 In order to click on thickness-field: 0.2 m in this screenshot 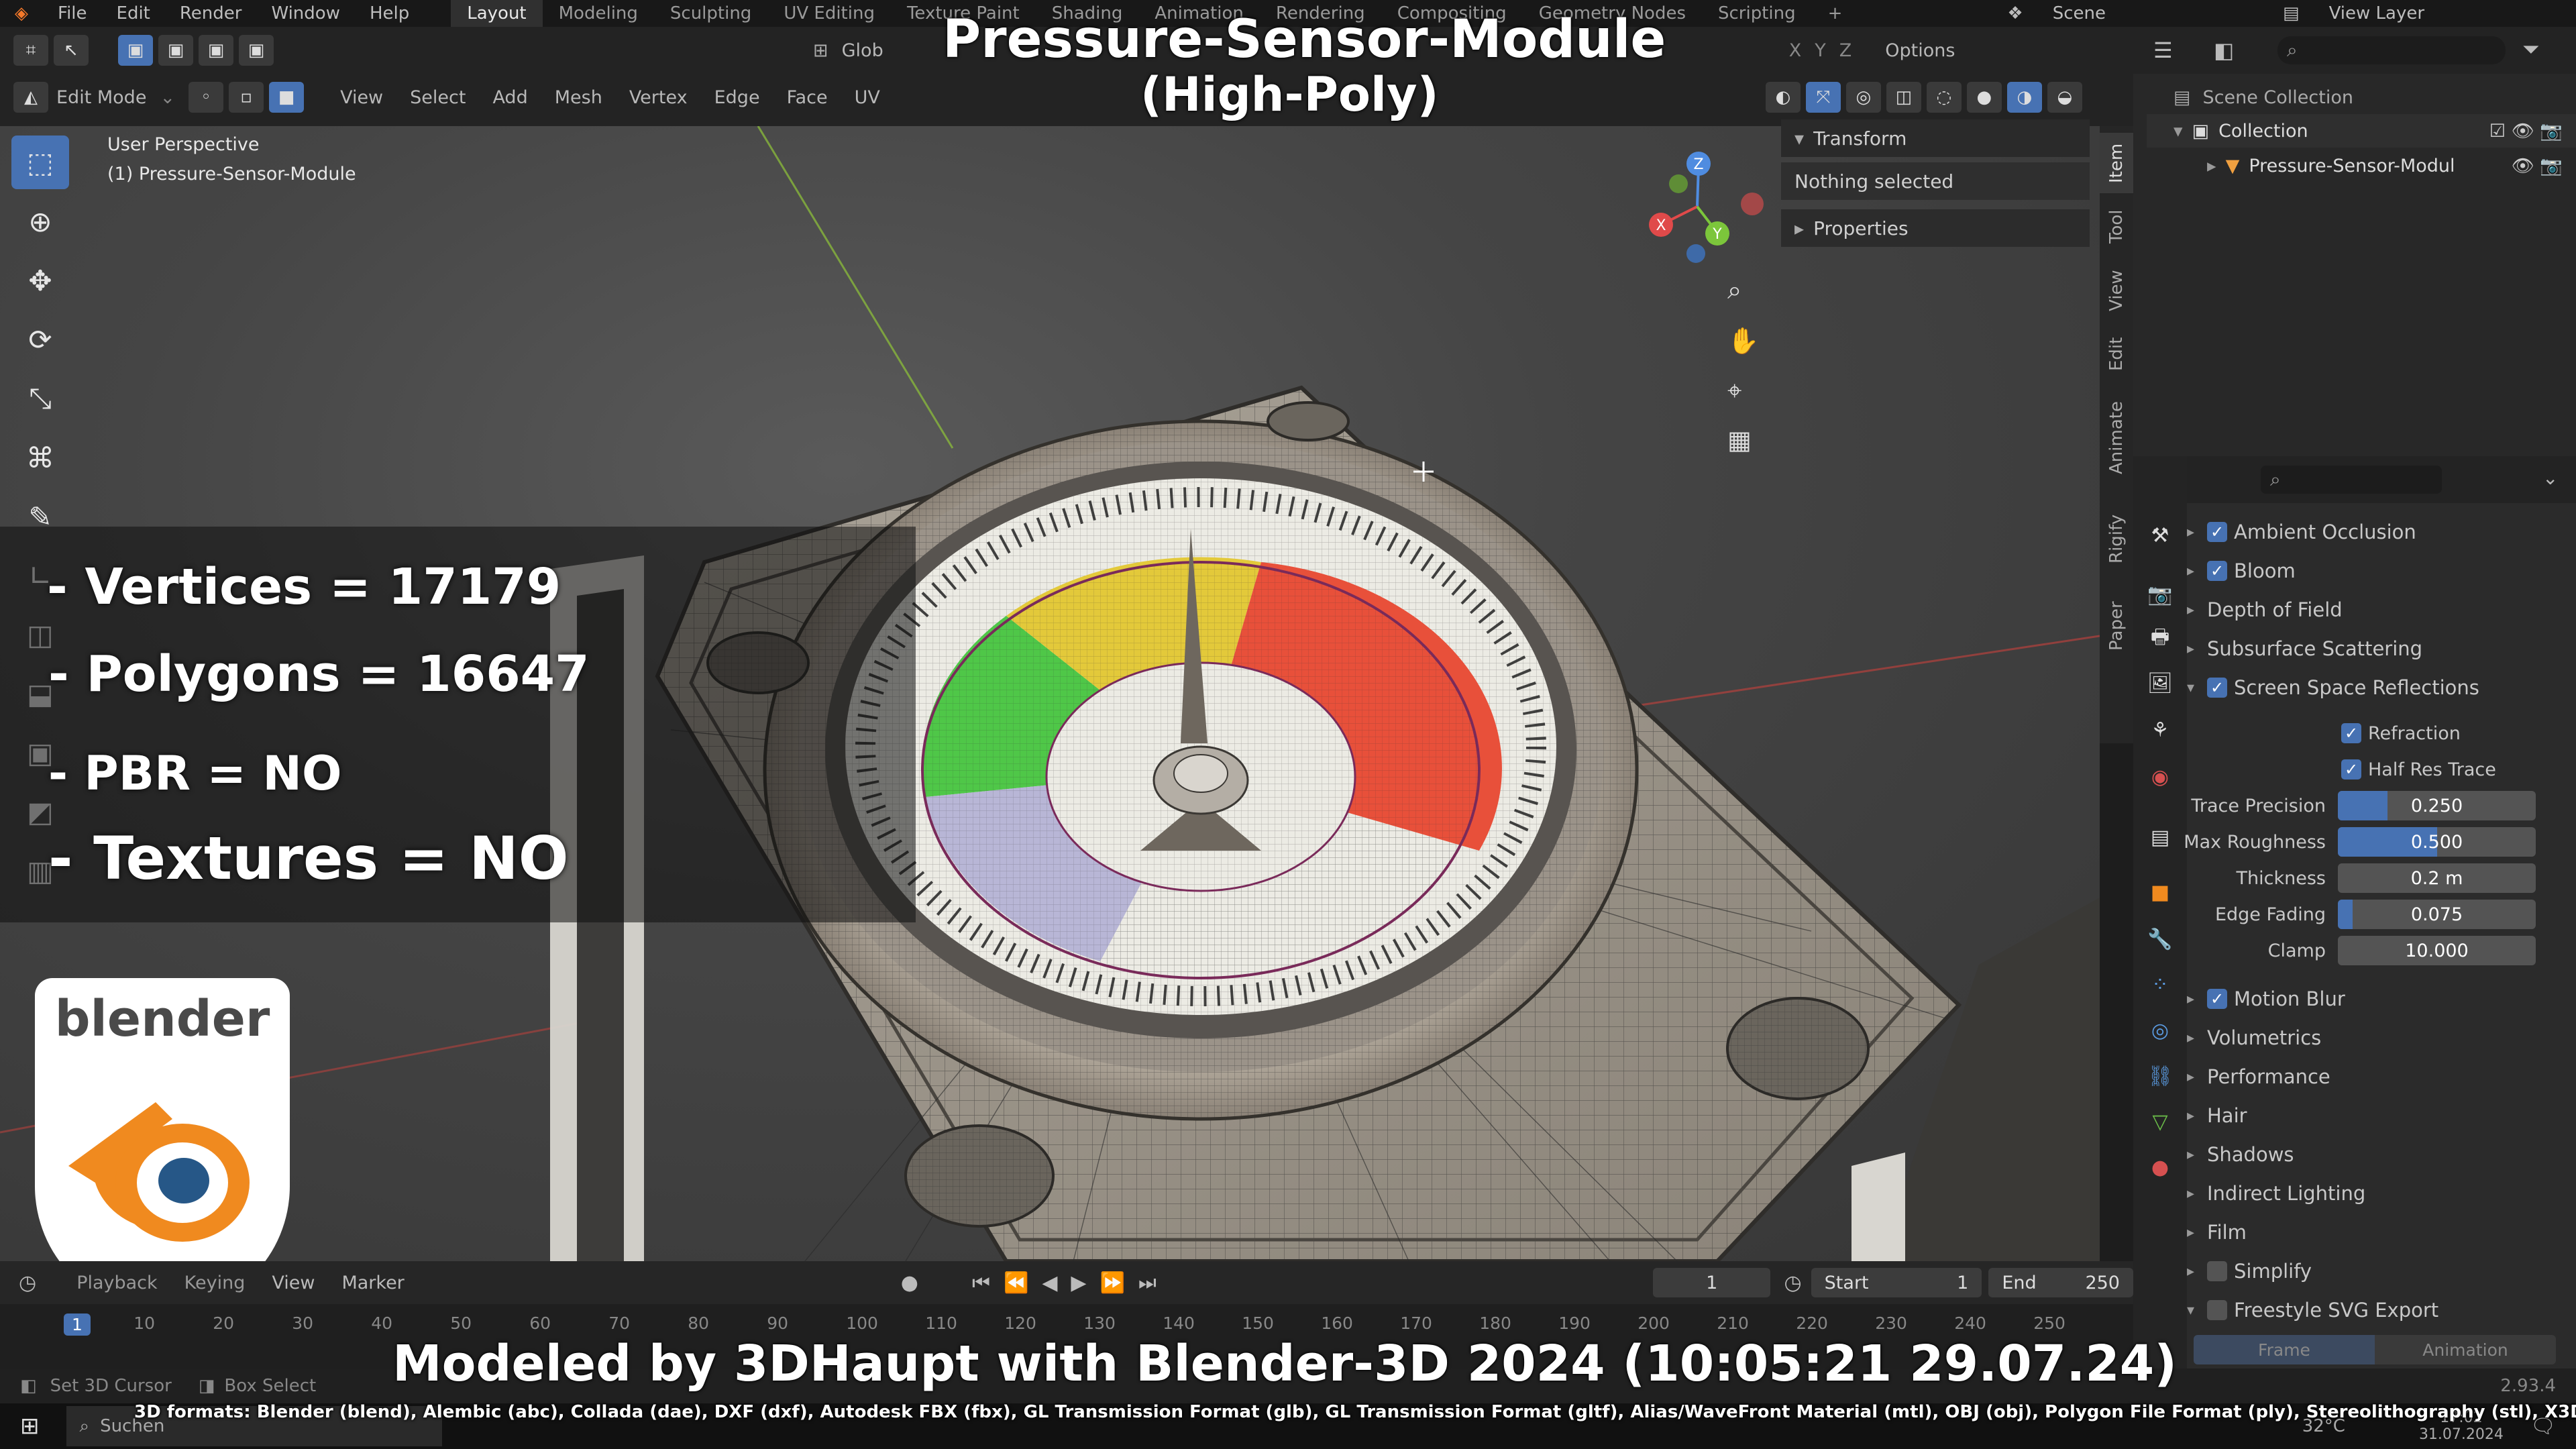, I will do `click(2437, 878)`.